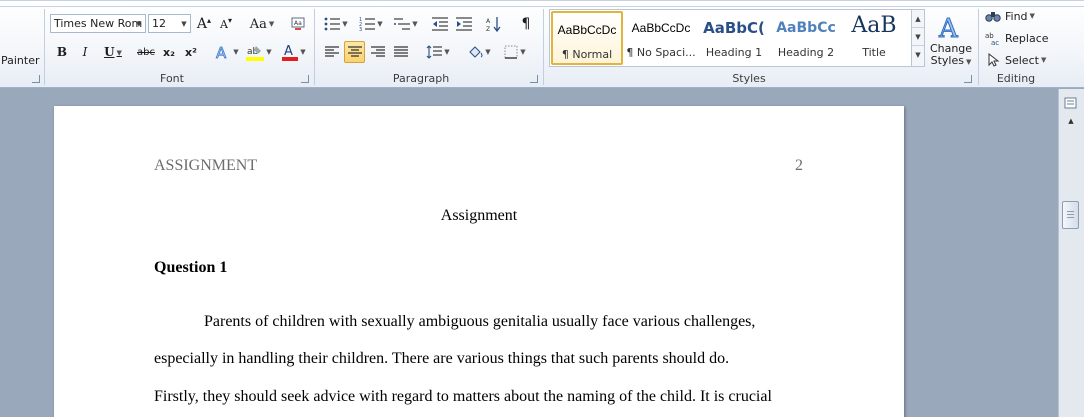 This screenshot has height=417, width=1084. I want to click on select-button: Select ▼, so click(1018, 60).